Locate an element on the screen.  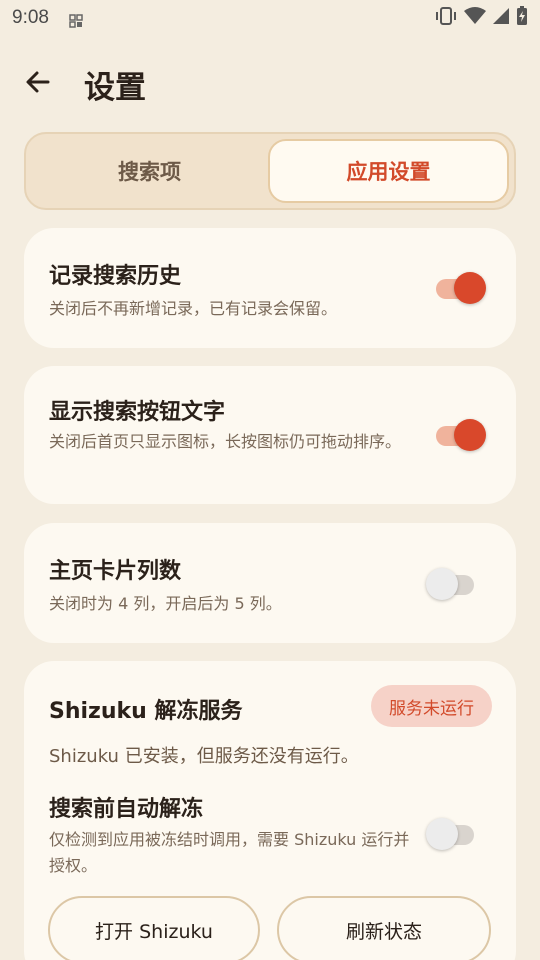
setting-desc: 关闭后首页只显示图标，长按图标仍可拖动排序。 is located at coordinates (225, 441).